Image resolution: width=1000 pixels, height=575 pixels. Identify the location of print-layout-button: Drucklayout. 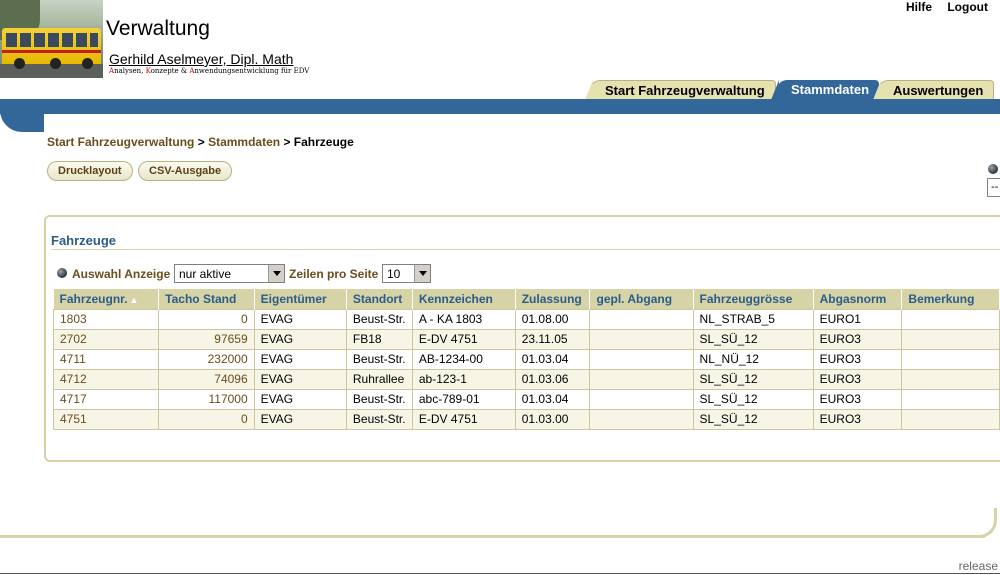
(90, 171).